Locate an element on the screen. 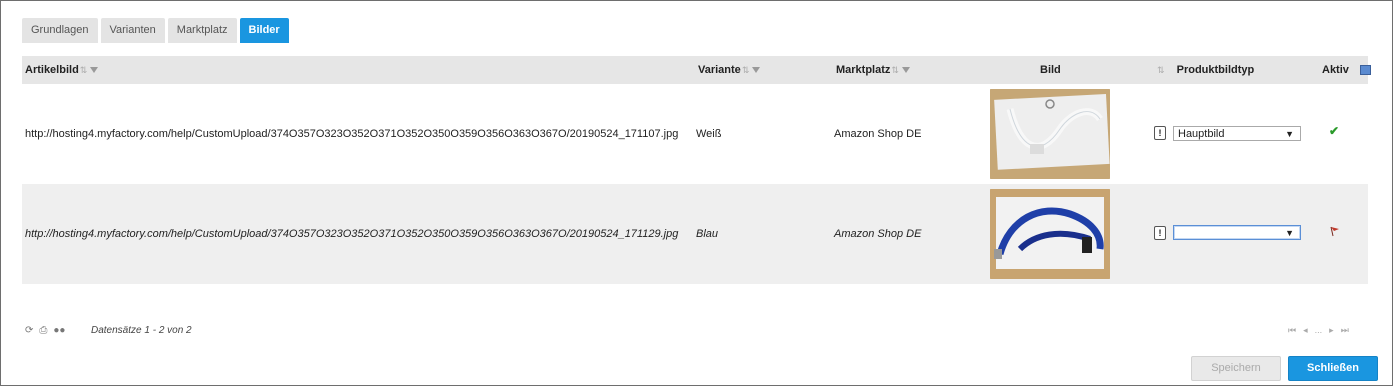  save-button: Speichern is located at coordinates (1236, 368).